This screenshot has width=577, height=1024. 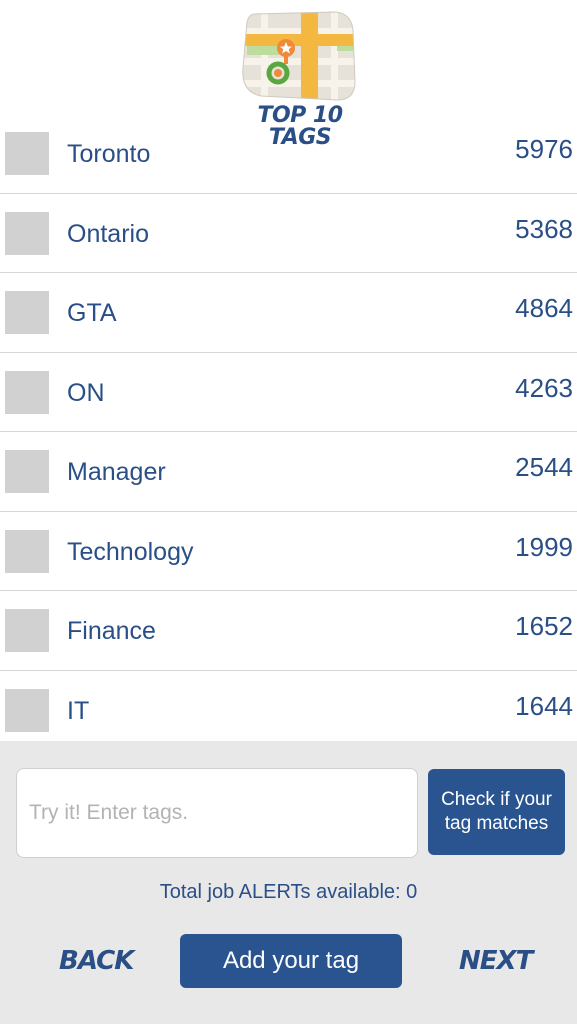 I want to click on tag-count: 1644, so click(x=544, y=705).